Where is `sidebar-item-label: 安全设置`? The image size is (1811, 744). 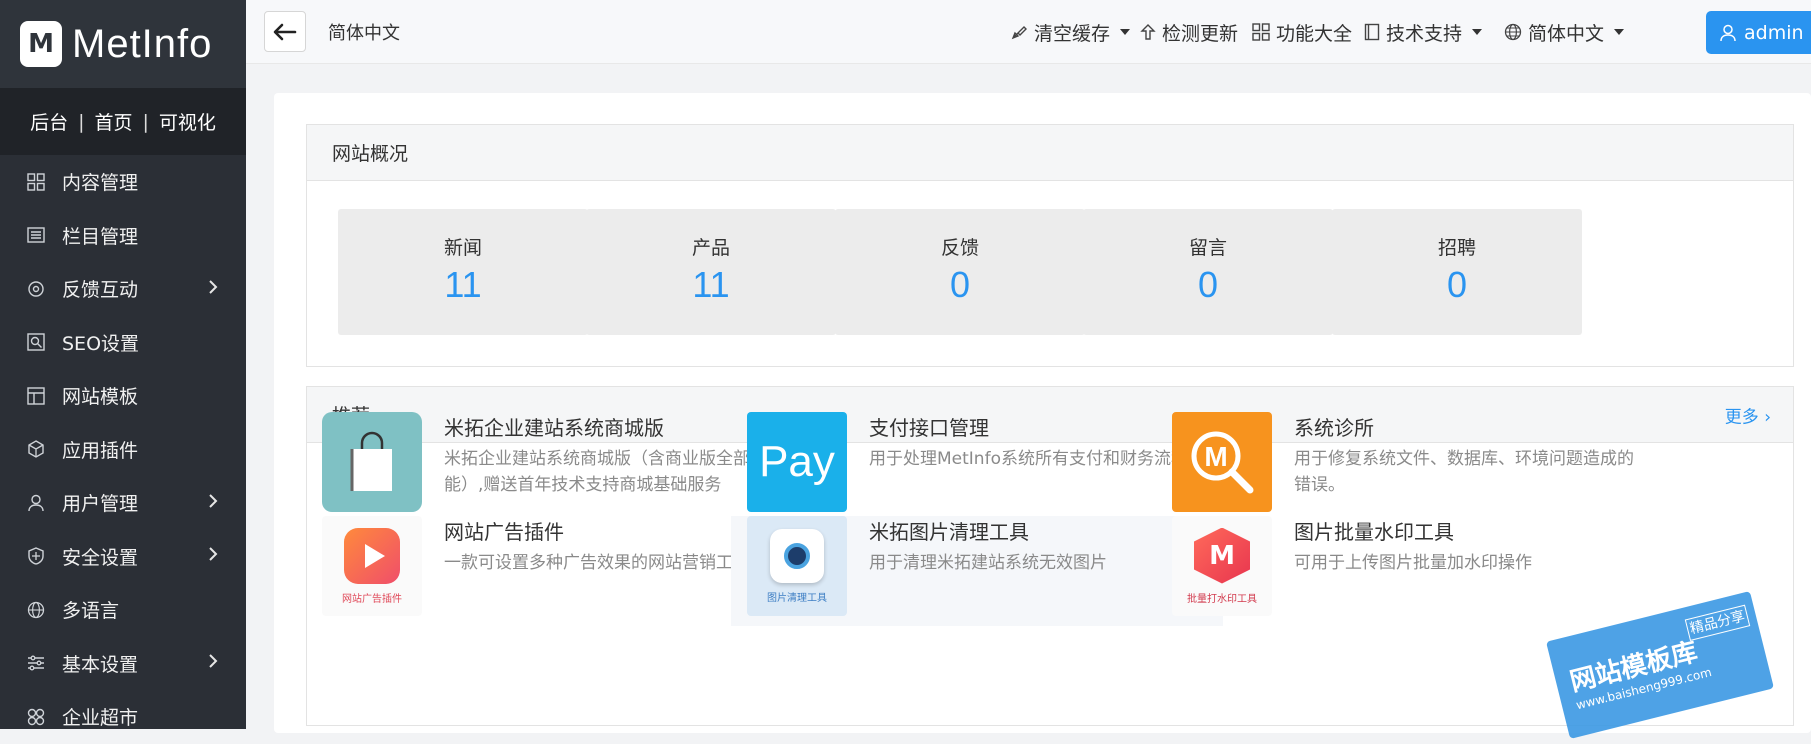
sidebar-item-label: 安全设置 is located at coordinates (100, 557).